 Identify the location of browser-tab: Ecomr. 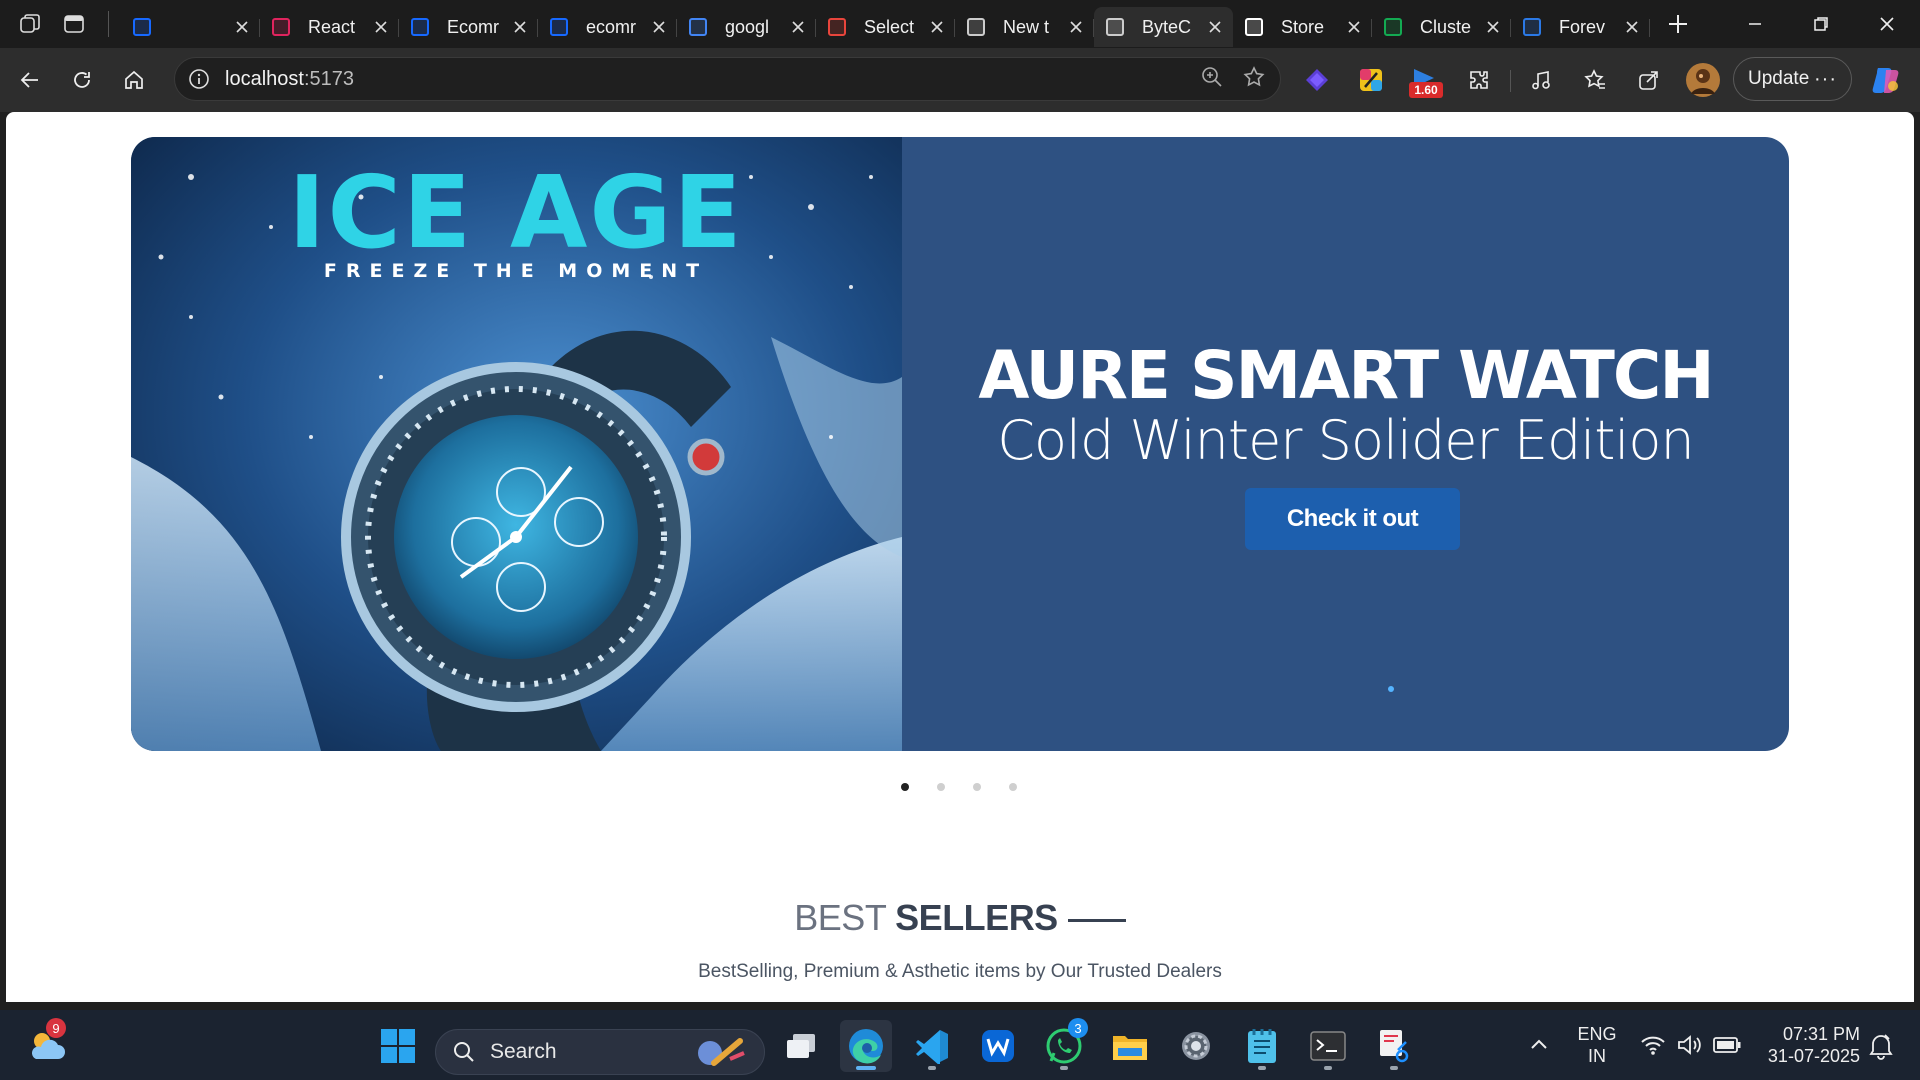
(468, 27).